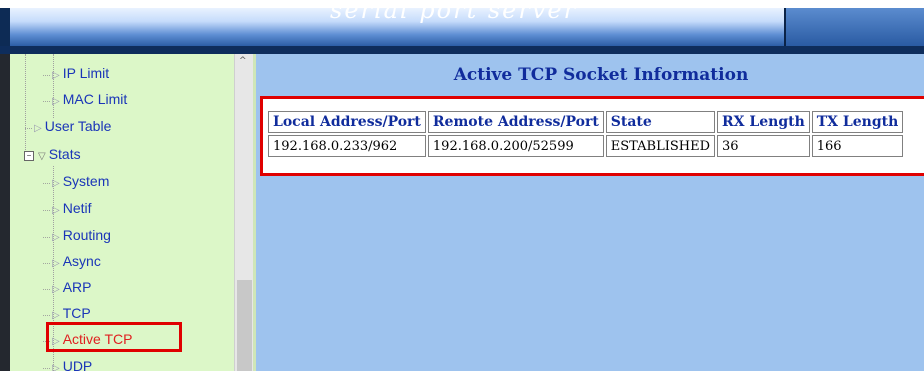  What do you see at coordinates (114, 337) in the screenshot?
I see `active-item-highlight` at bounding box center [114, 337].